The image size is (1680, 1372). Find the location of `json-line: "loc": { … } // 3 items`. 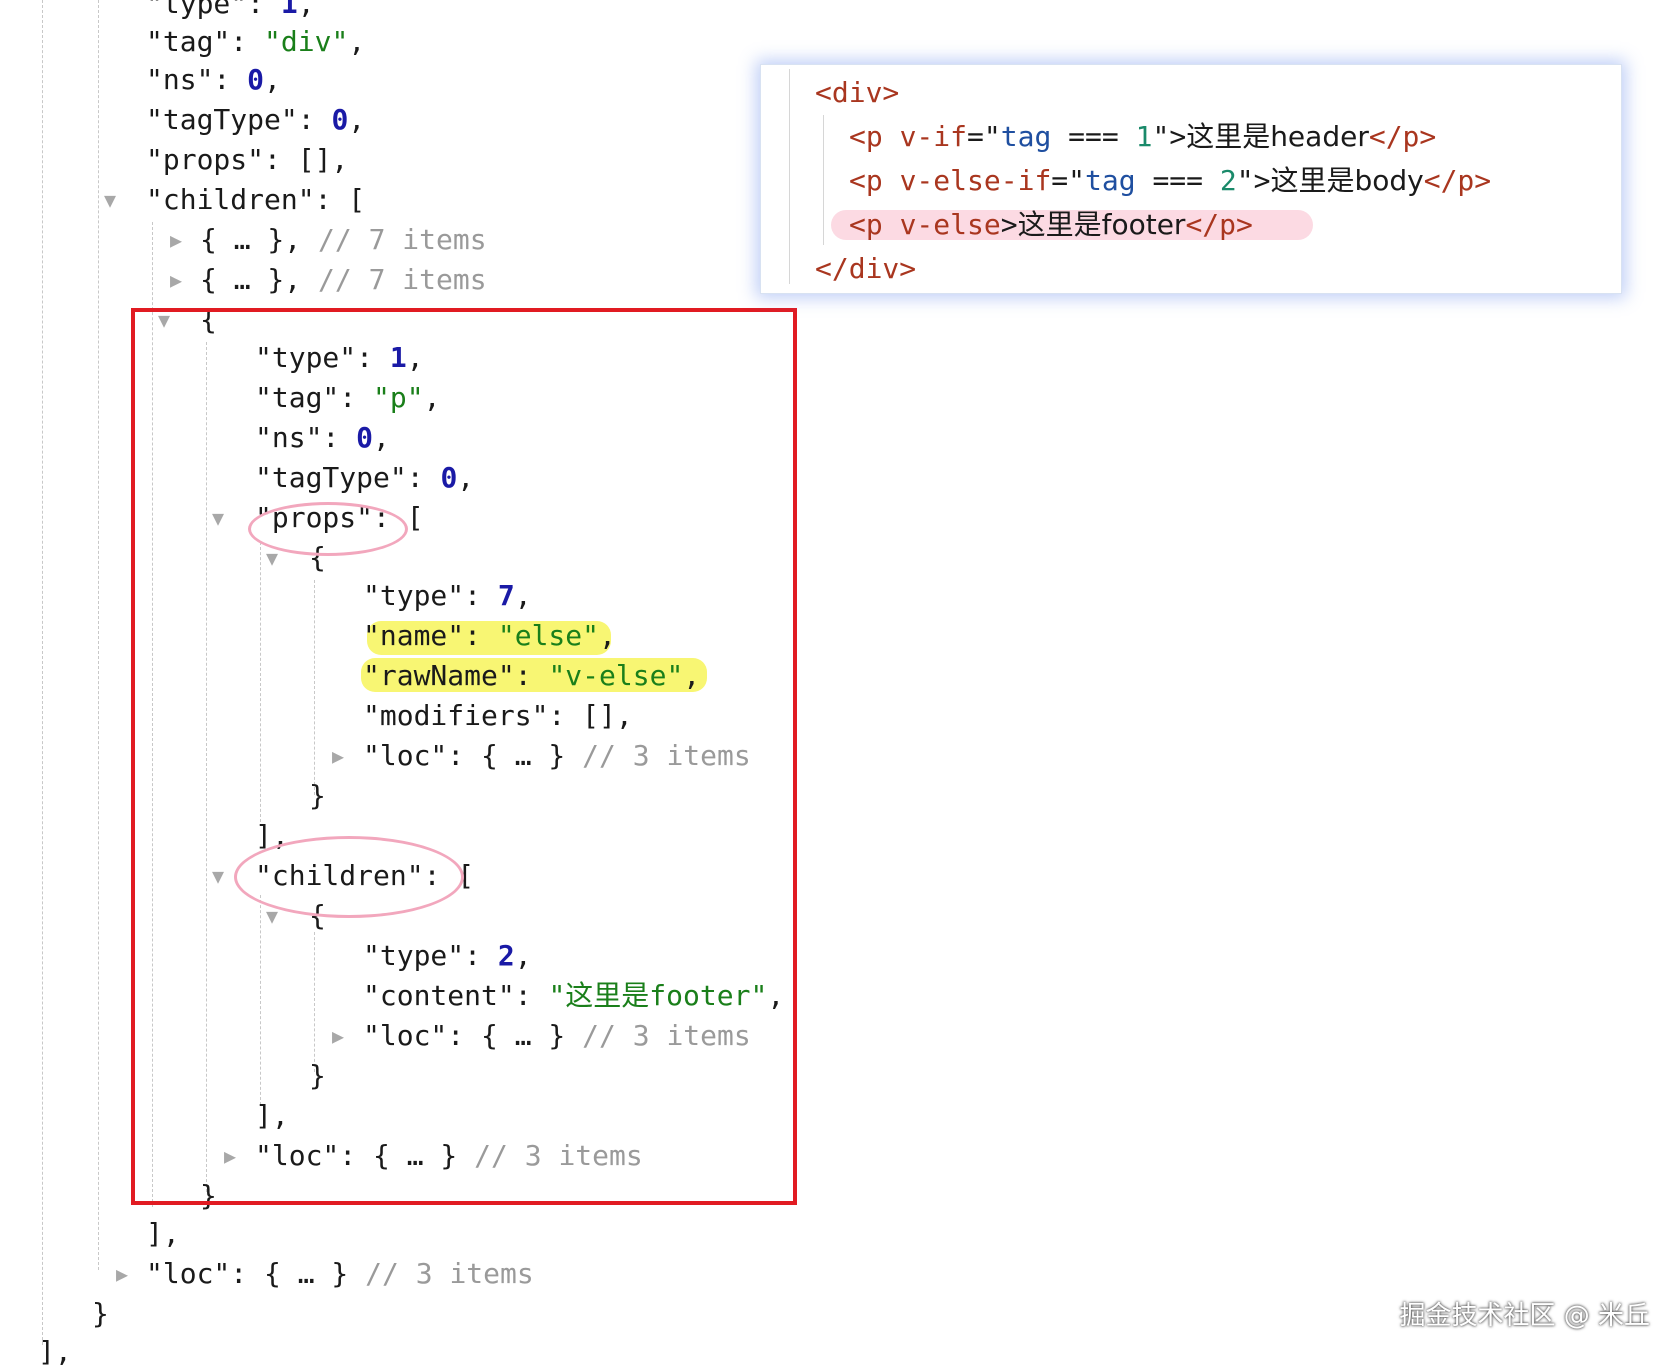

json-line: "loc": { … } // 3 items is located at coordinates (340, 1274).